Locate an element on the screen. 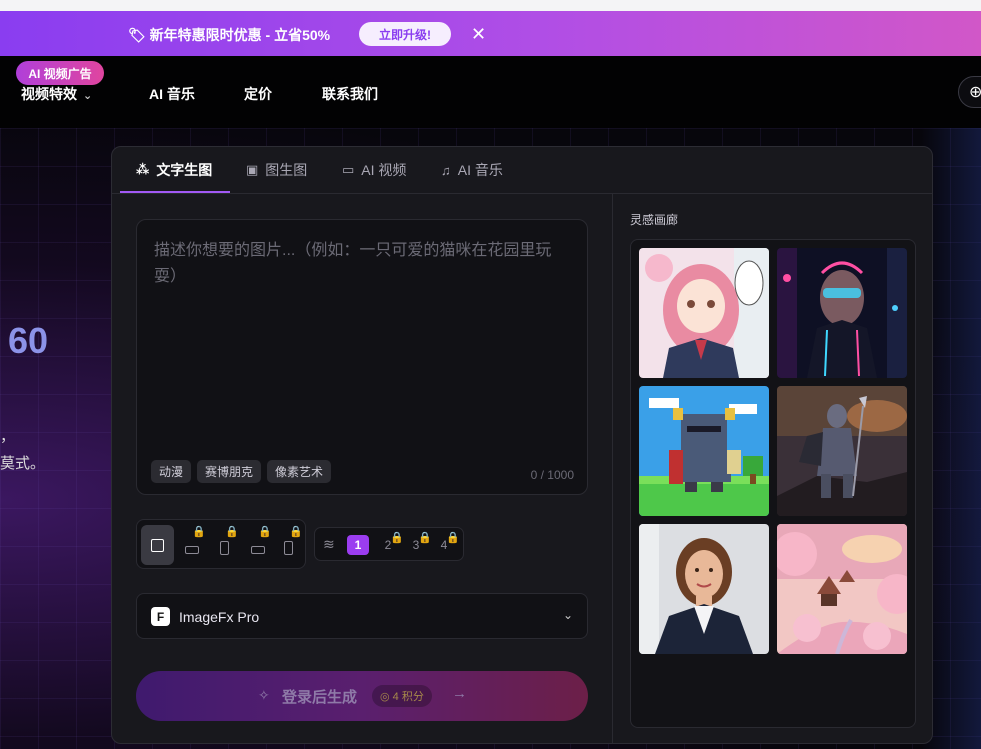 This screenshot has height=749, width=981. tab-image-to-image: ▣ 图生图 is located at coordinates (276, 170).